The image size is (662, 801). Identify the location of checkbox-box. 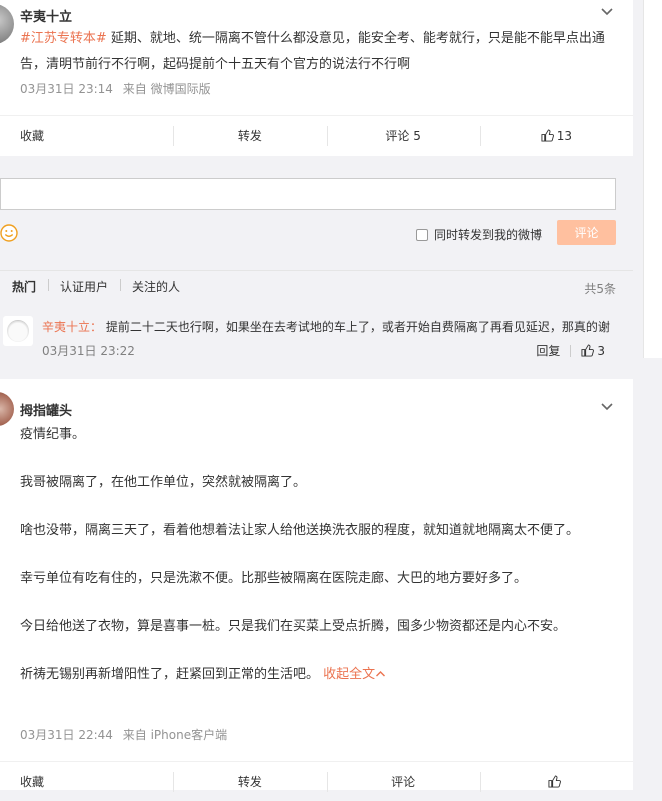
(422, 234).